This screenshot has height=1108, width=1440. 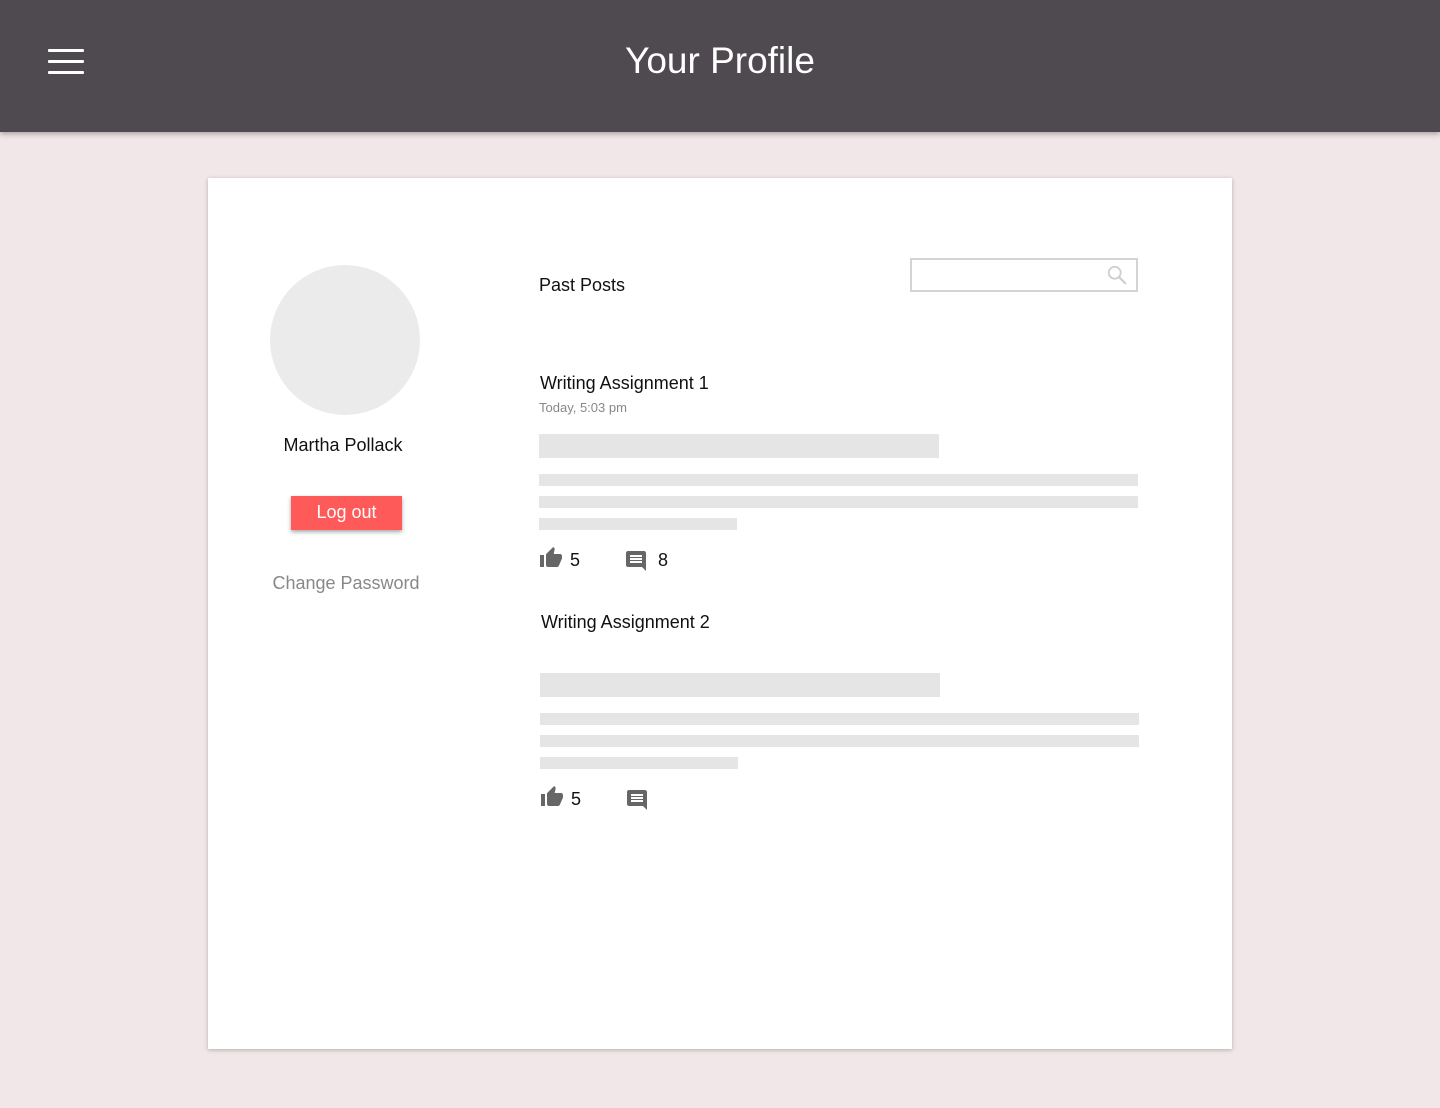 What do you see at coordinates (720, 60) in the screenshot?
I see `page-title: Your Profile` at bounding box center [720, 60].